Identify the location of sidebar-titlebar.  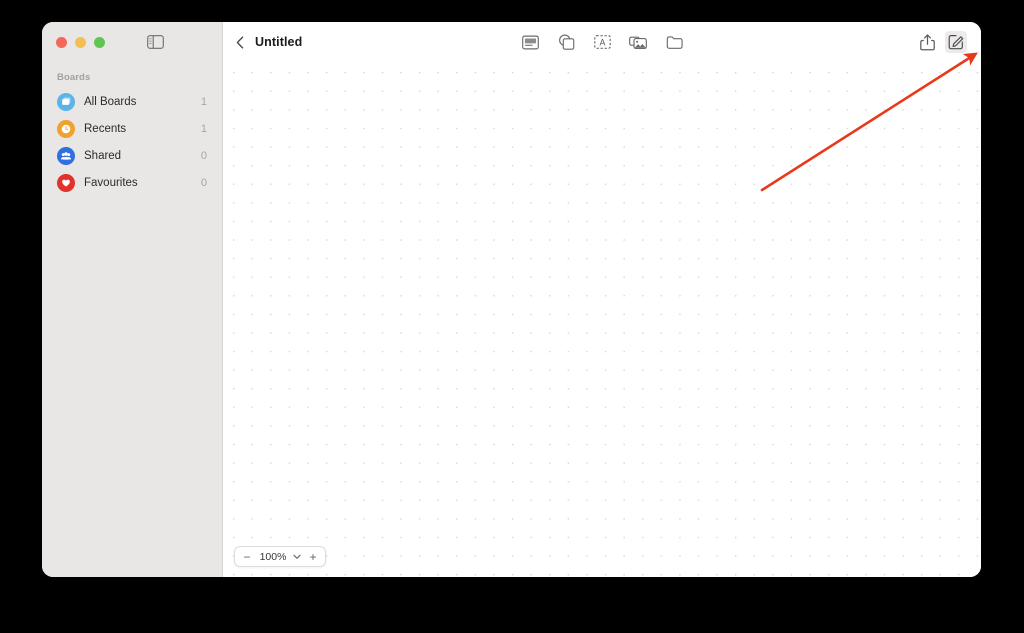
(132, 42).